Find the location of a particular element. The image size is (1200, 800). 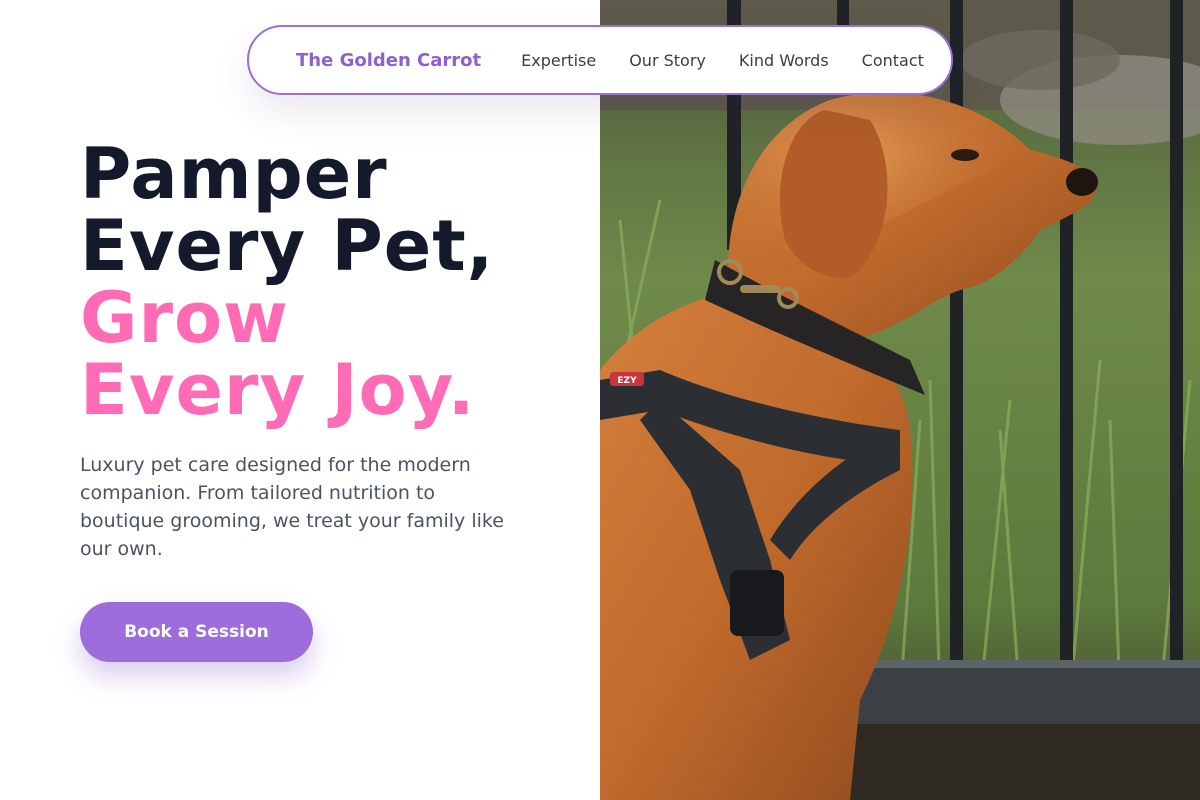

nav-link-kind-words: Kind Words is located at coordinates (784, 60).